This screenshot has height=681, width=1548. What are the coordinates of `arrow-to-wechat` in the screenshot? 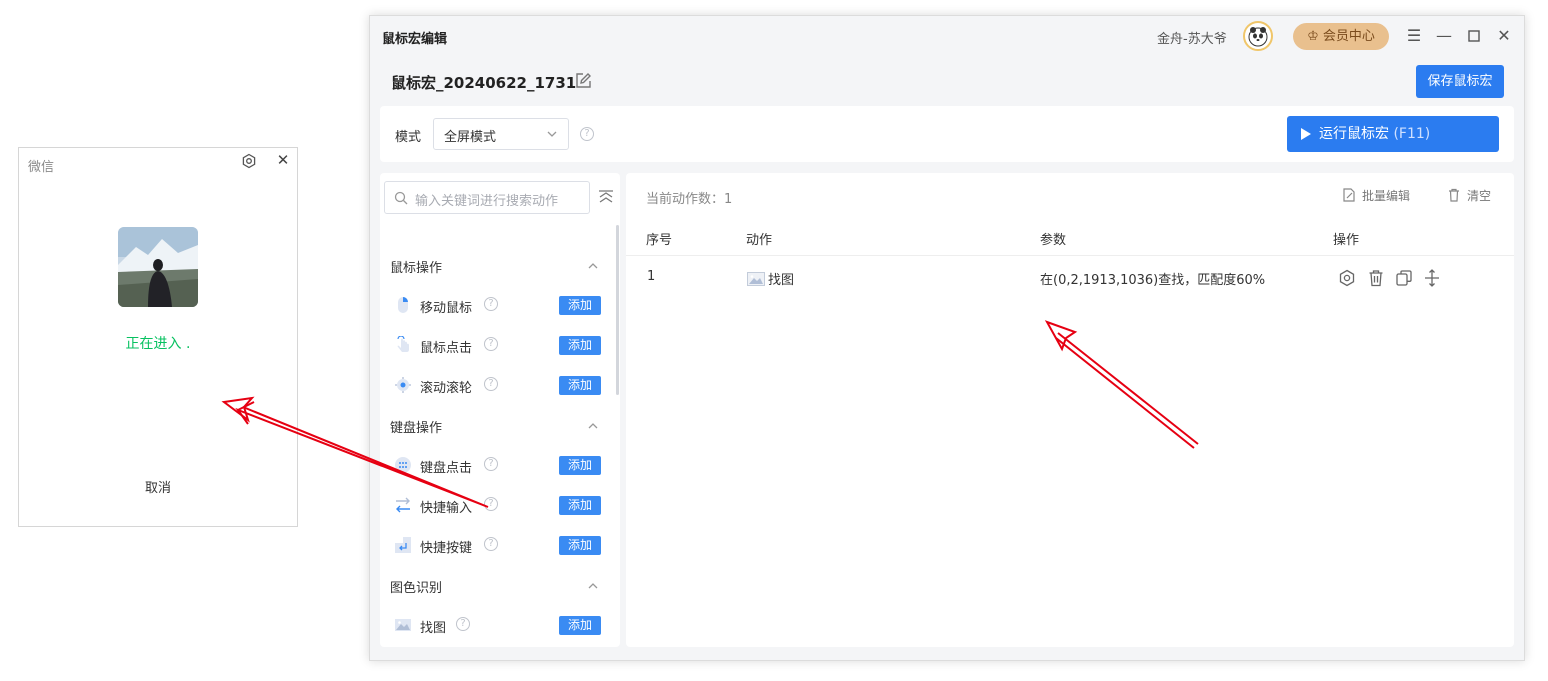 It's located at (355, 452).